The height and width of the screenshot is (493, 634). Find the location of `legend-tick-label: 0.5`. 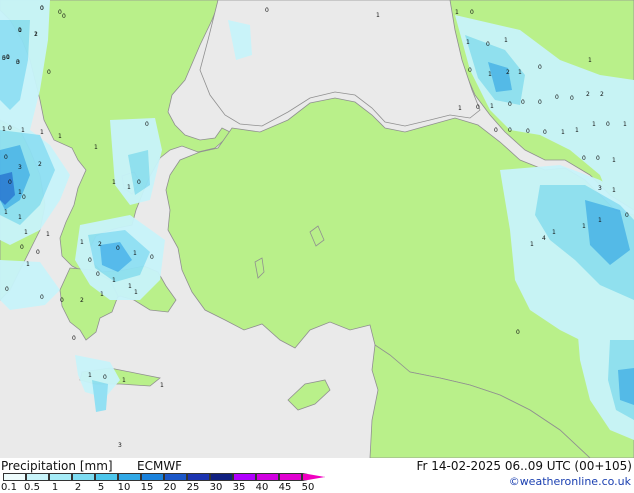

legend-tick-label: 0.5 is located at coordinates (32, 487).